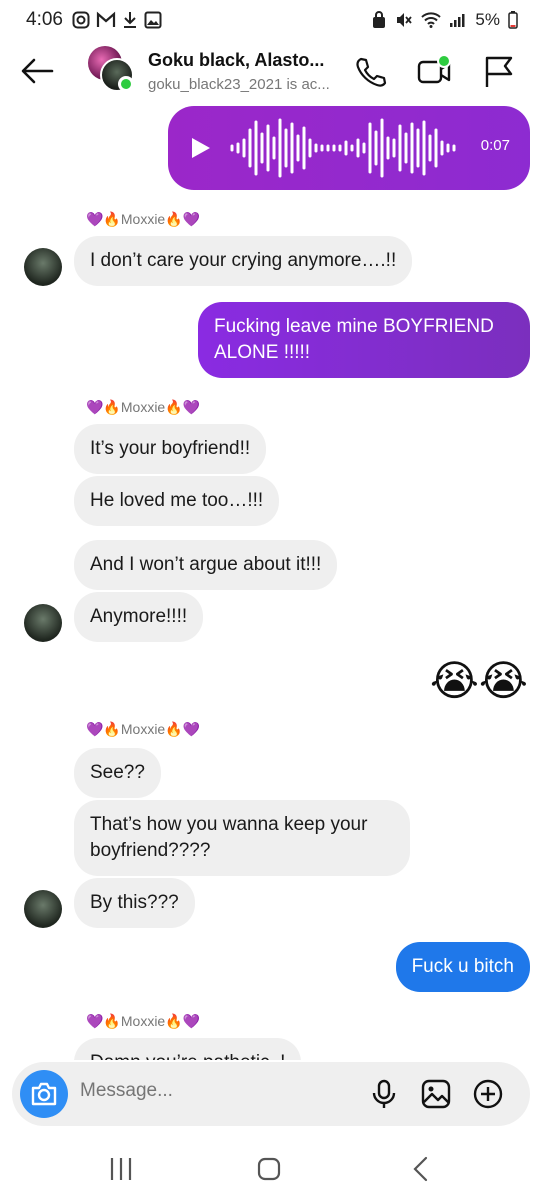 This screenshot has width=540, height=1200. Describe the element at coordinates (431, 20) in the screenshot. I see `wifi-icon` at that location.